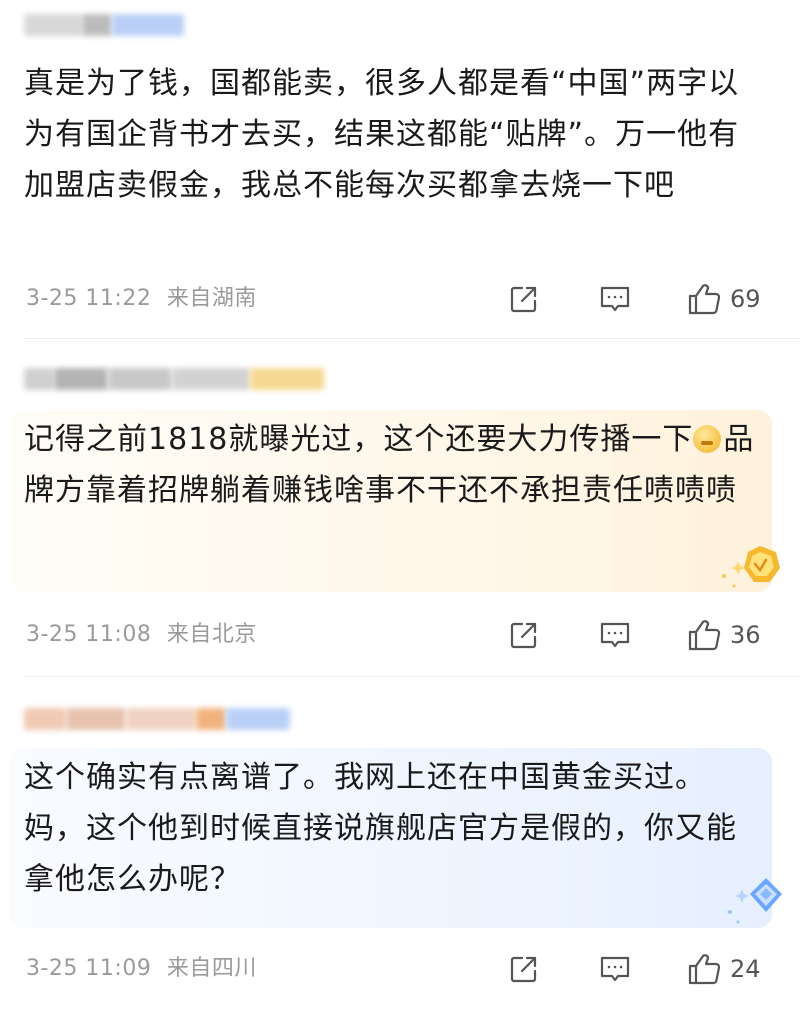 Image resolution: width=800 pixels, height=1015 pixels. I want to click on comment-actions: 24, so click(400, 969).